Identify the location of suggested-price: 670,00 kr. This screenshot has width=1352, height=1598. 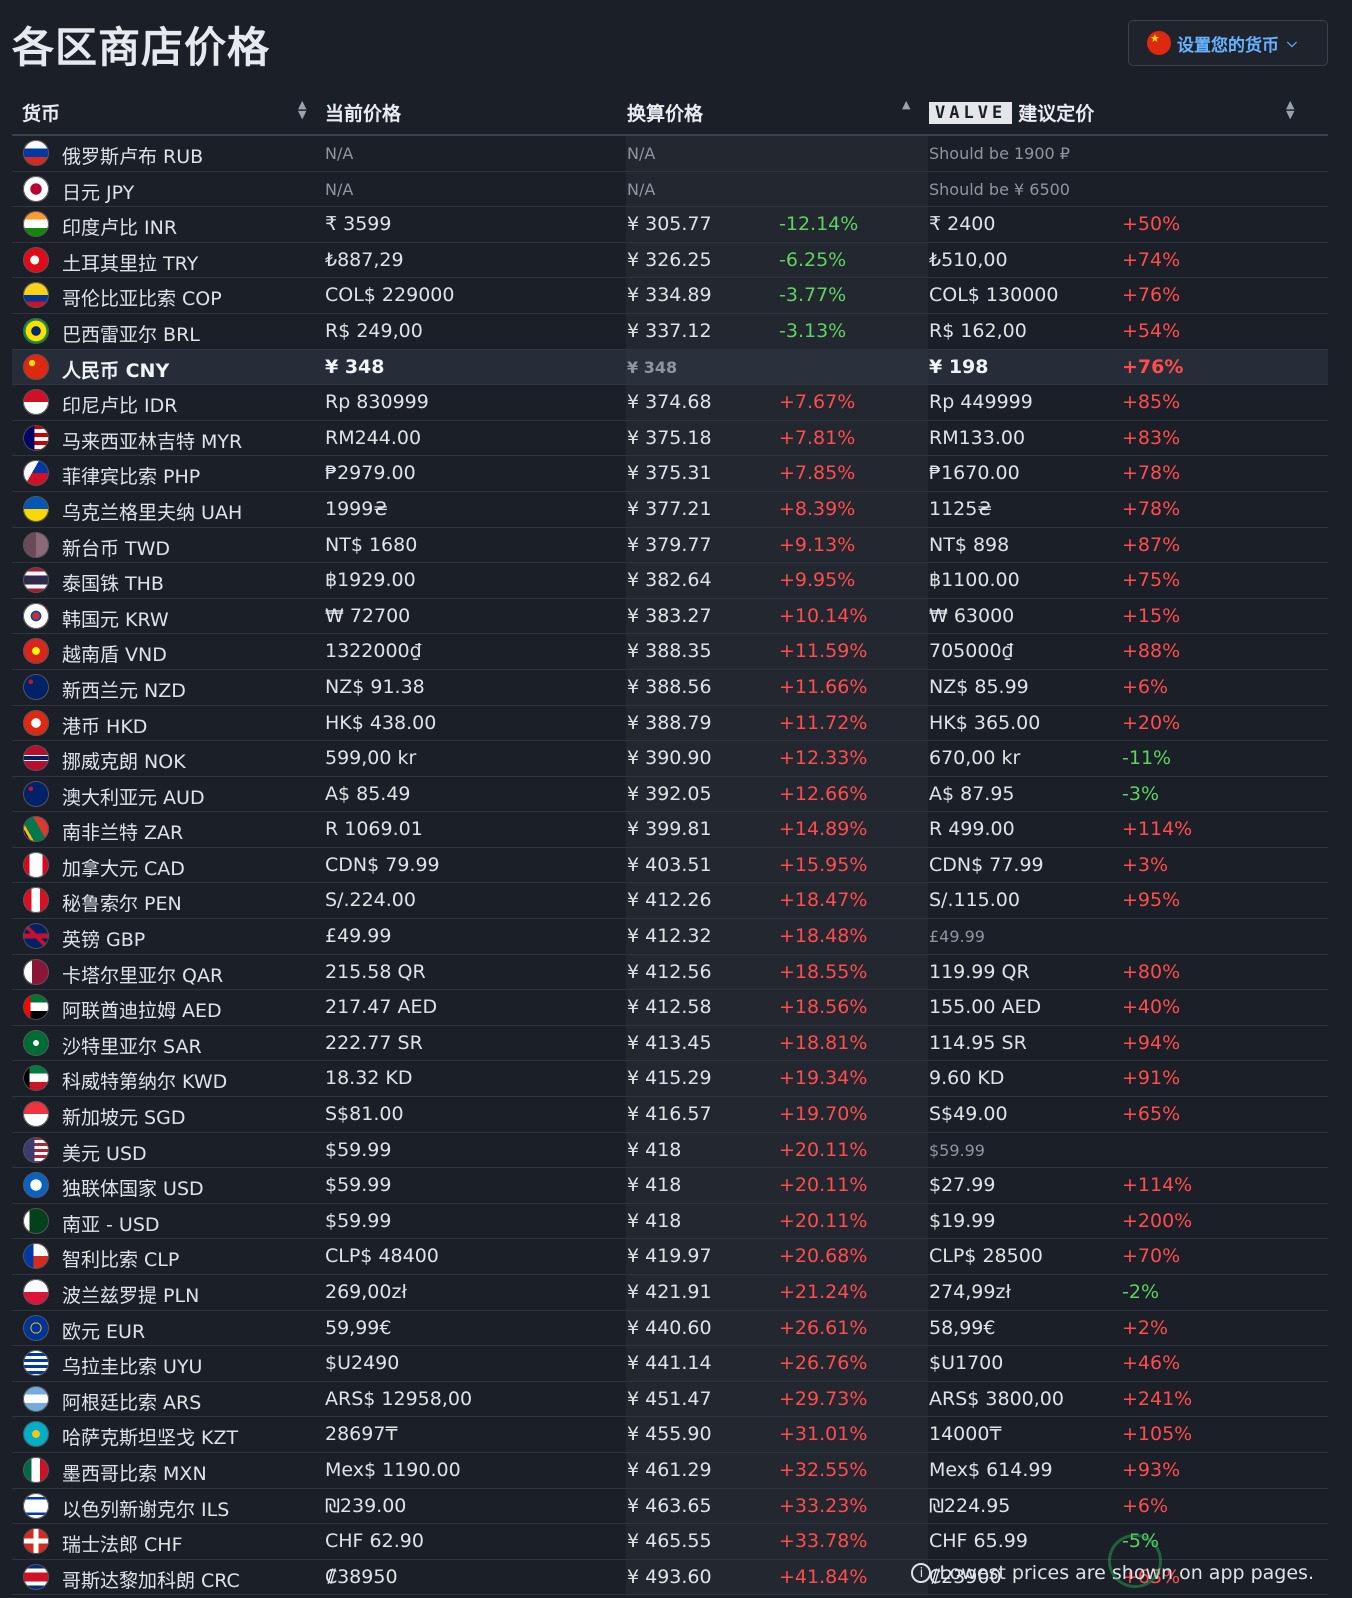
(975, 758).